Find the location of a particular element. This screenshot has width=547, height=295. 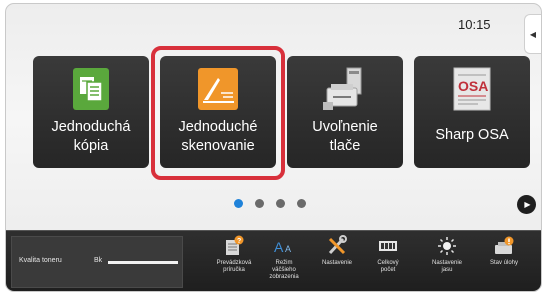

chevron-left-icon: ◀ is located at coordinates (533, 34).